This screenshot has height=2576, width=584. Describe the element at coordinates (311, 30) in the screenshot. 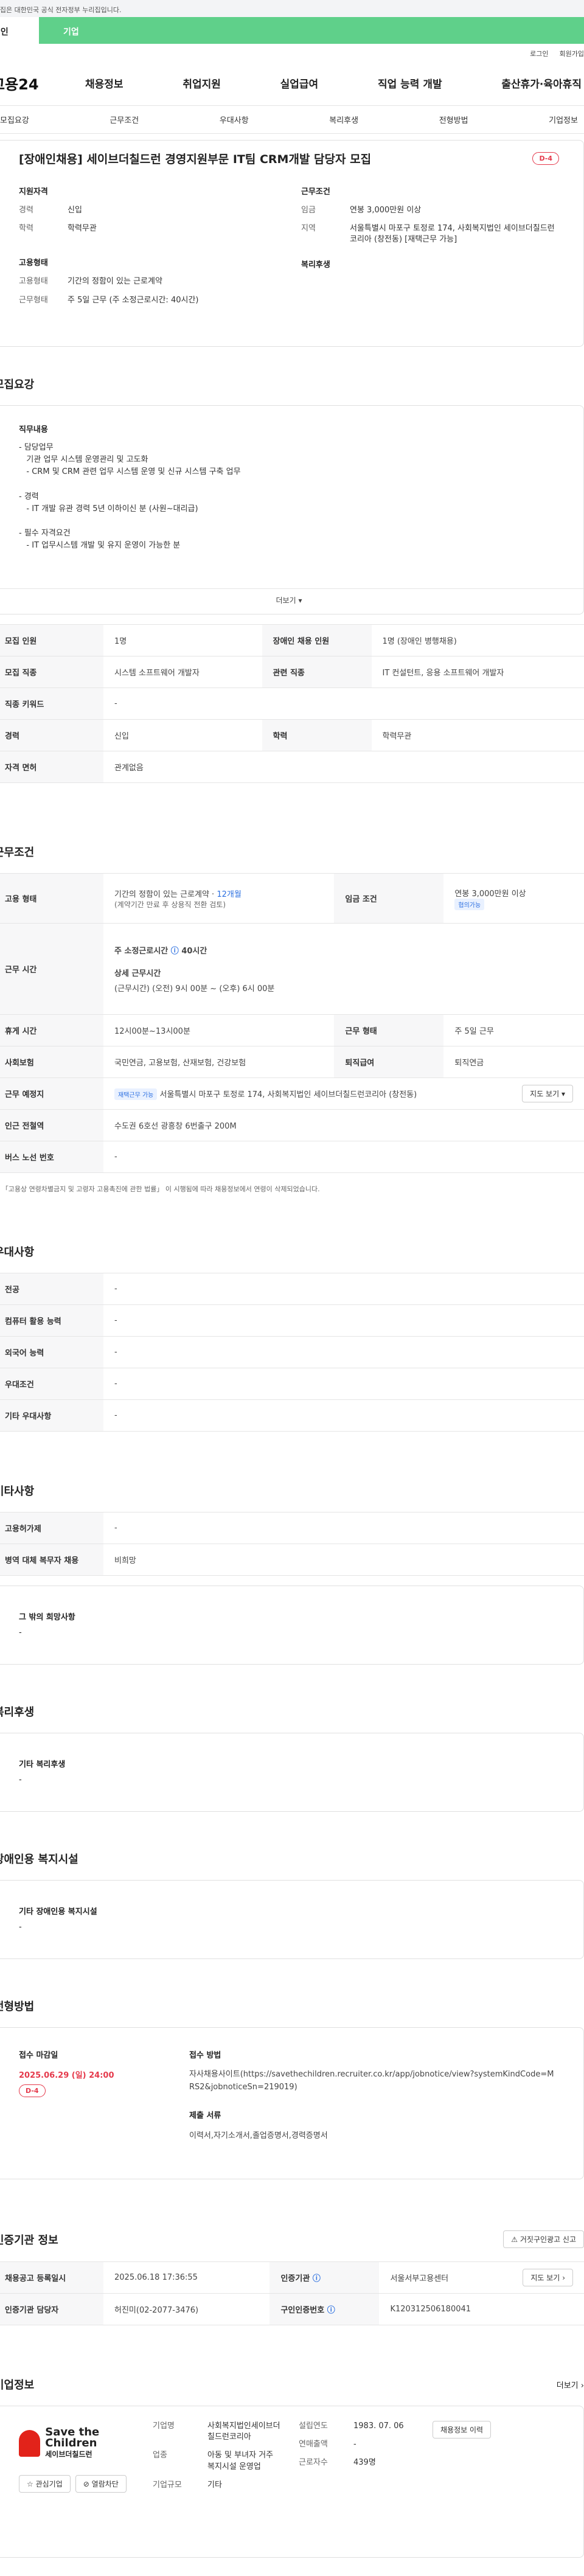

I see `tab-company: 기업` at that location.